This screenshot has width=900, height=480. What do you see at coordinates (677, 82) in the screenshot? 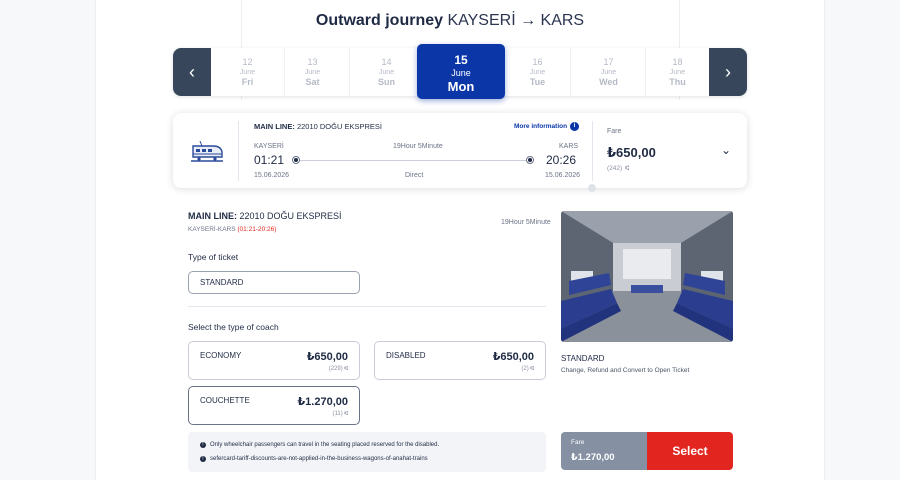
I see `date-weekday: Thu` at bounding box center [677, 82].